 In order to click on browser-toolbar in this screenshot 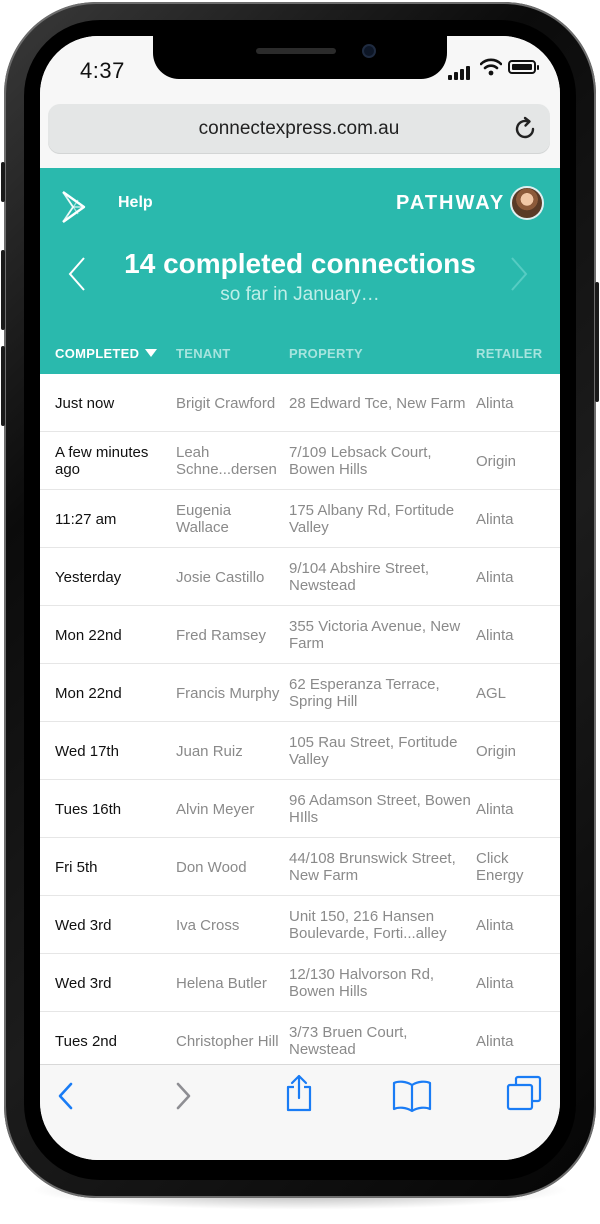, I will do `click(300, 1112)`.